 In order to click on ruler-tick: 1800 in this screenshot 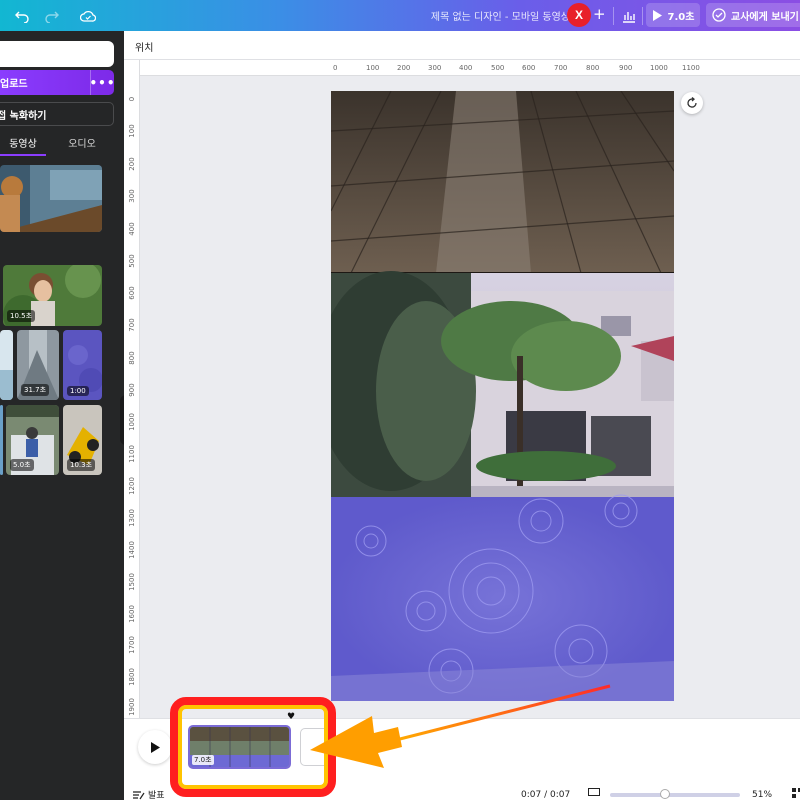, I will do `click(132, 677)`.